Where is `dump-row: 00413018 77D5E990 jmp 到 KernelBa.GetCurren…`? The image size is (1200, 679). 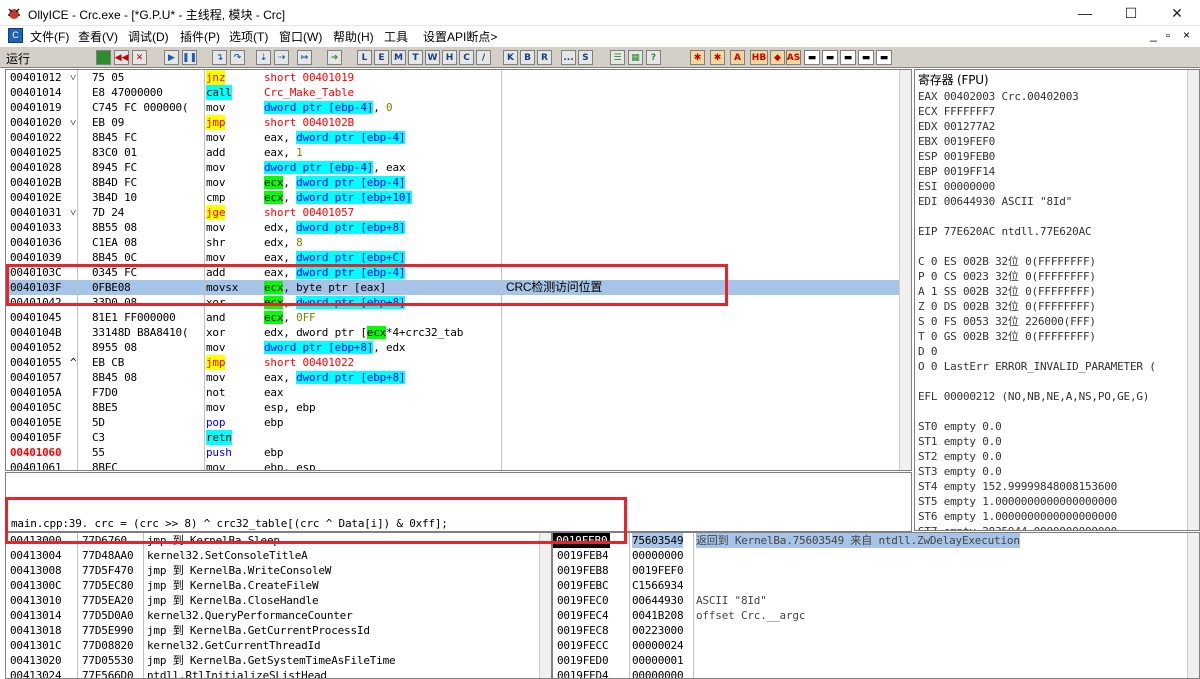 dump-row: 00413018 77D5E990 jmp 到 KernelBa.GetCurren… is located at coordinates (272, 630).